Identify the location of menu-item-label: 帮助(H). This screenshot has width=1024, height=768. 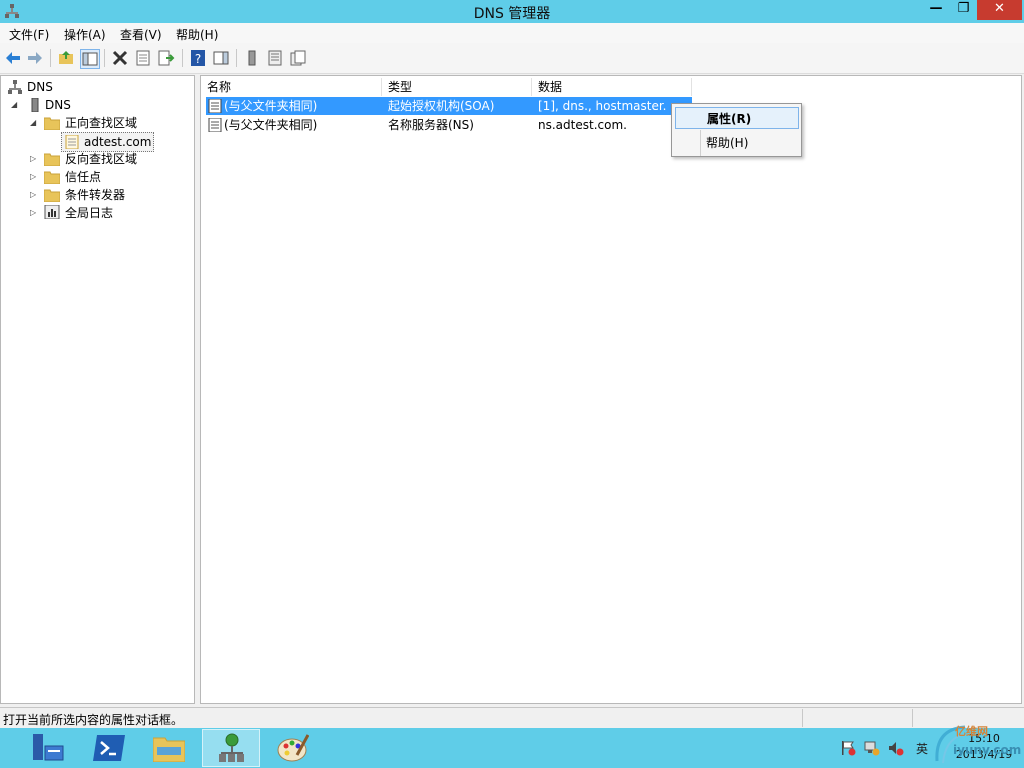
(727, 143).